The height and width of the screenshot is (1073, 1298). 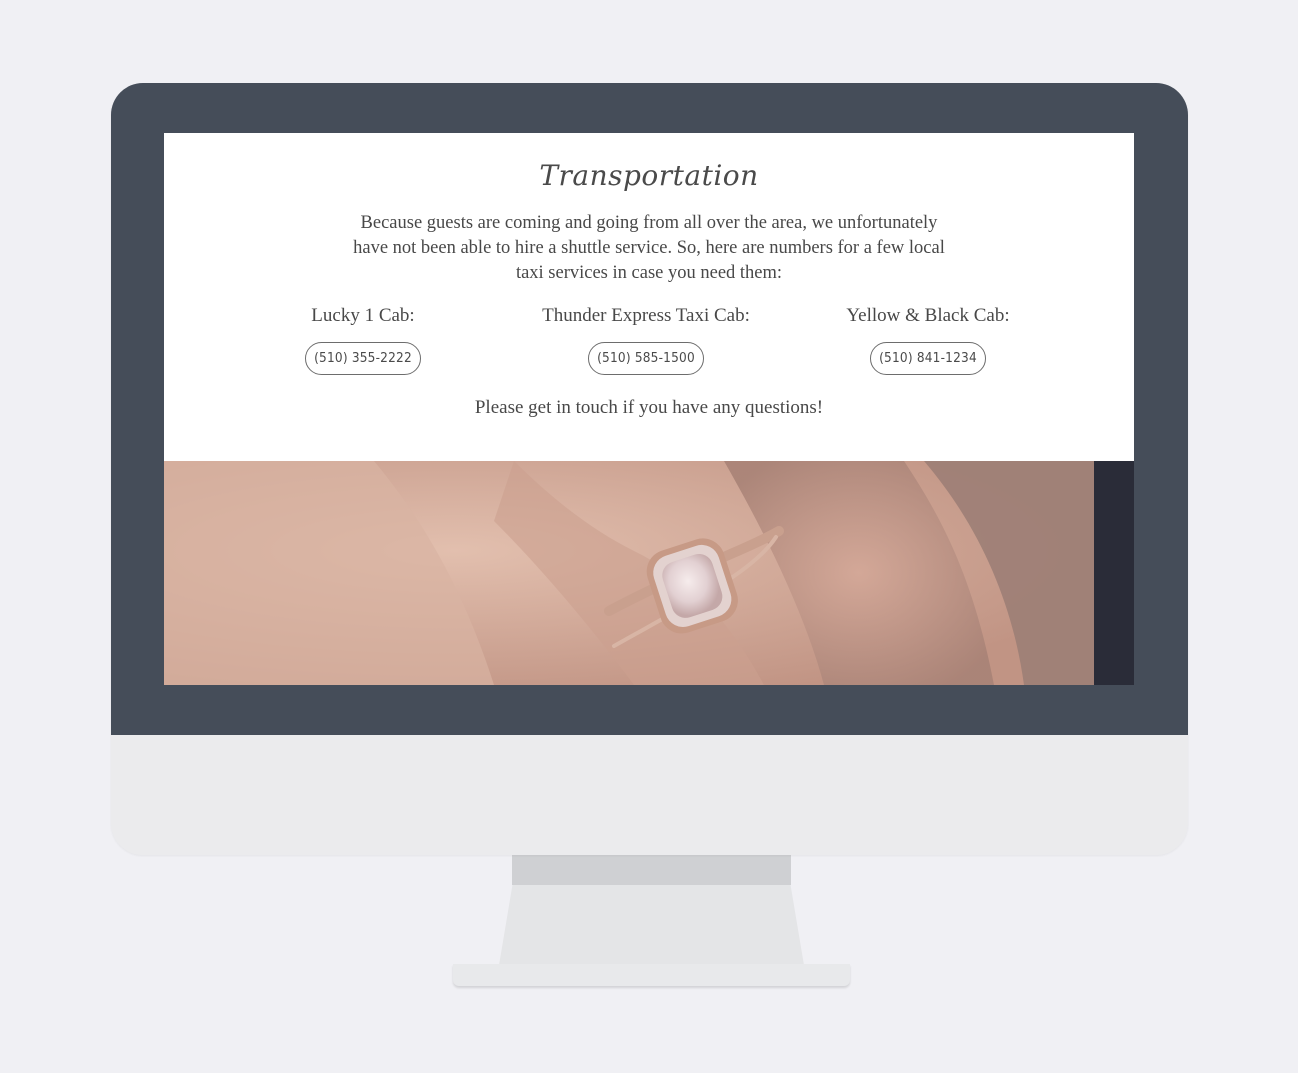 I want to click on phone-button: (510) 841-1234, so click(x=928, y=358).